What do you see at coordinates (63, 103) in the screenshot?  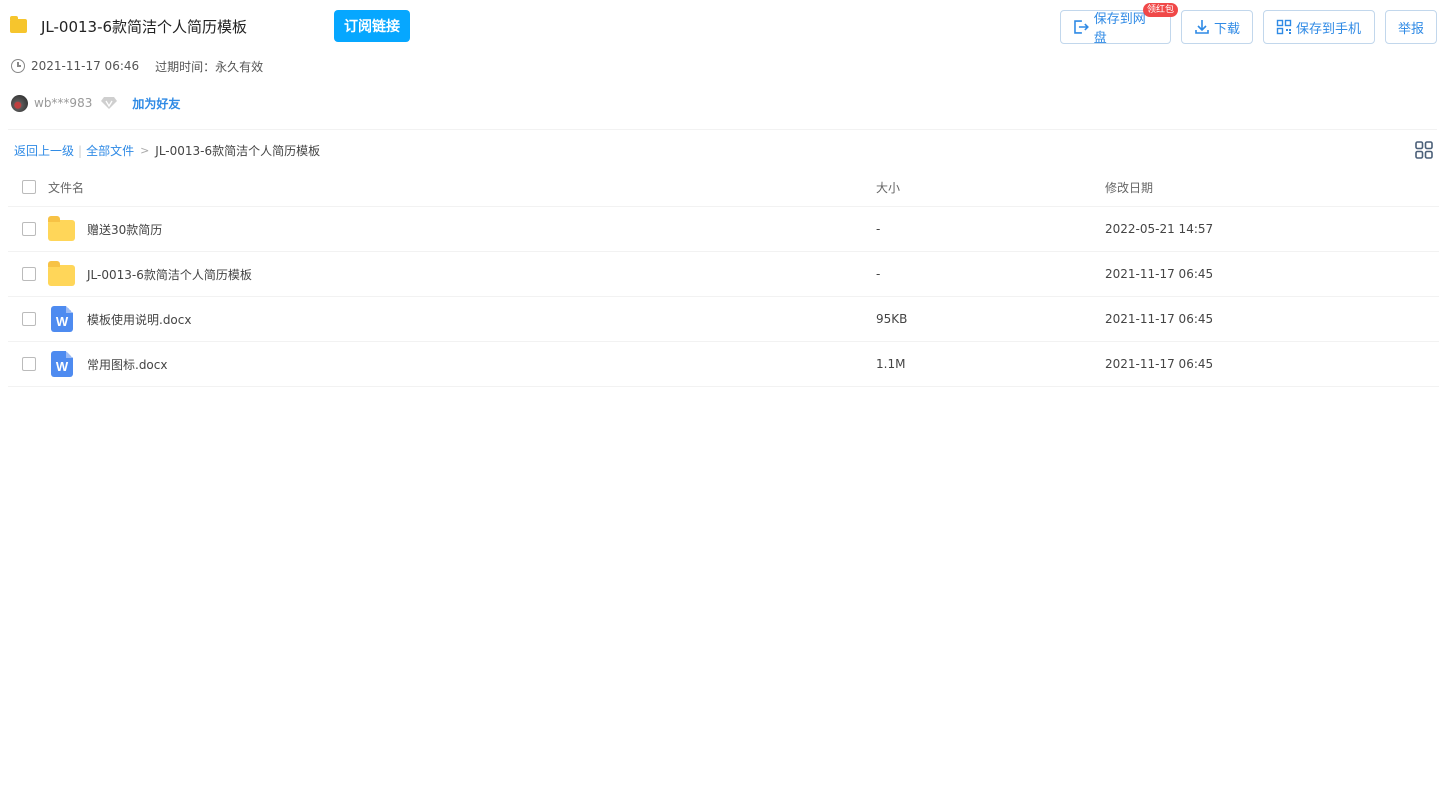 I see `username: wb***983` at bounding box center [63, 103].